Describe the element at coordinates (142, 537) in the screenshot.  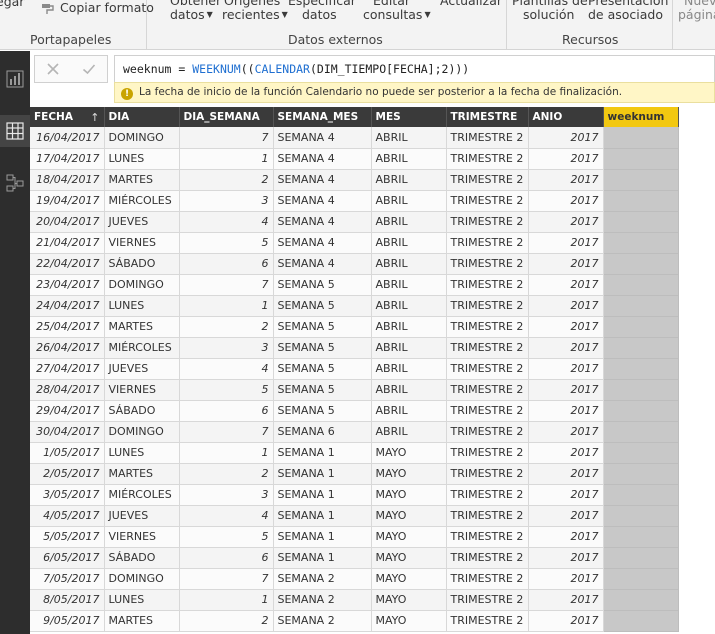
I see `table-cell: VIERNES` at that location.